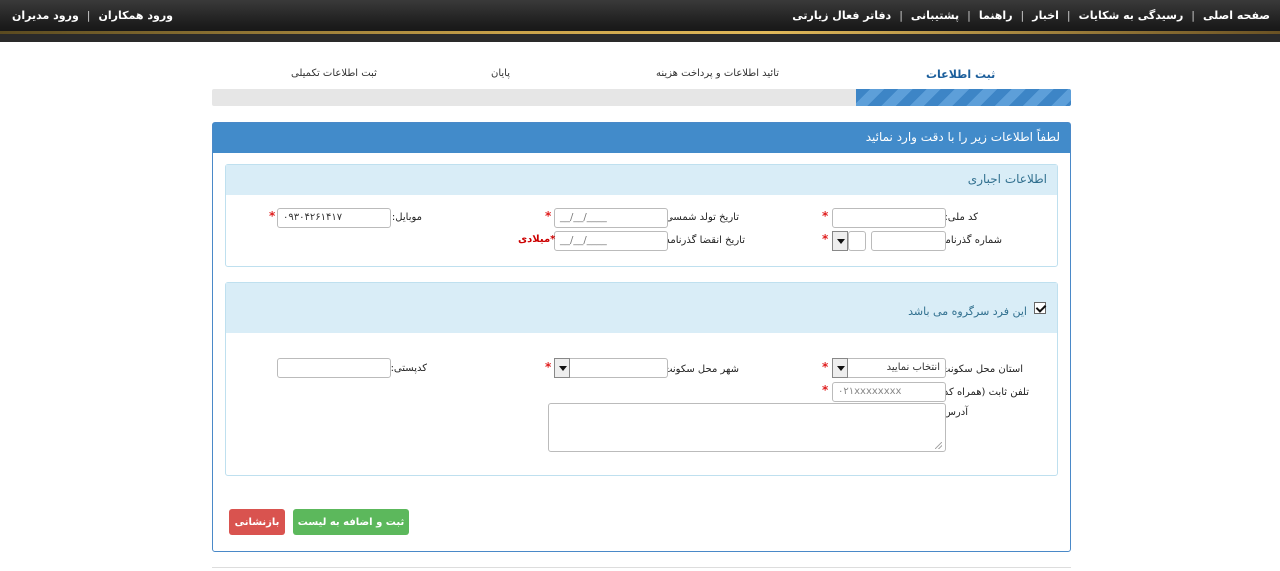 The height and width of the screenshot is (571, 1280). I want to click on nav-home: صفحه اصلی, so click(1236, 15).